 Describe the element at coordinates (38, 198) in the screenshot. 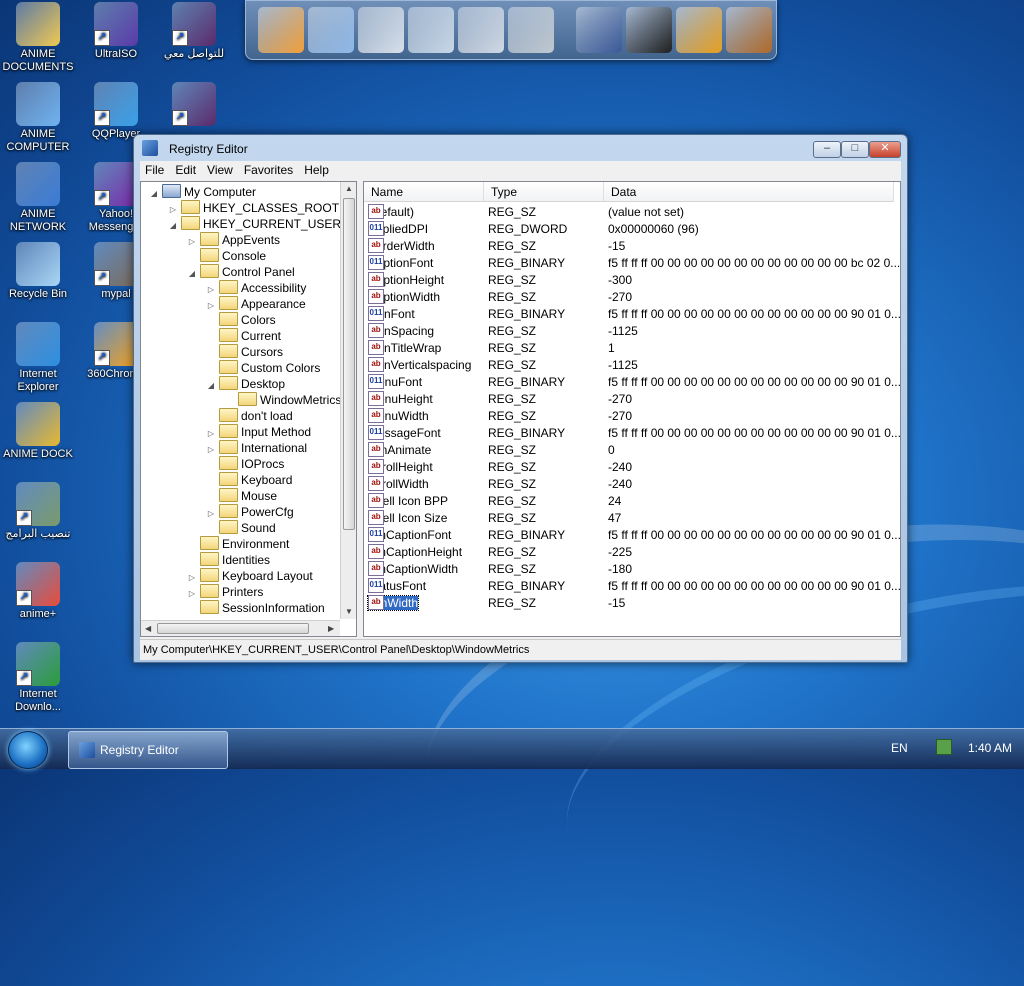

I see `desktop-icon: ANIME NETWORK` at that location.